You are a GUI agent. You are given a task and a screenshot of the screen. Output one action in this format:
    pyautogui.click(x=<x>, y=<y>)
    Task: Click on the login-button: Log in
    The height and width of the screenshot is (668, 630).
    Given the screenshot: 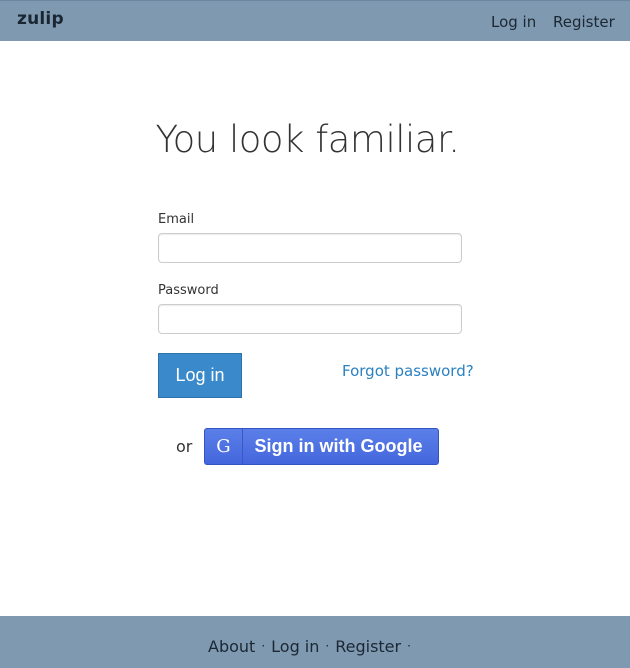 What is the action you would take?
    pyautogui.click(x=200, y=375)
    